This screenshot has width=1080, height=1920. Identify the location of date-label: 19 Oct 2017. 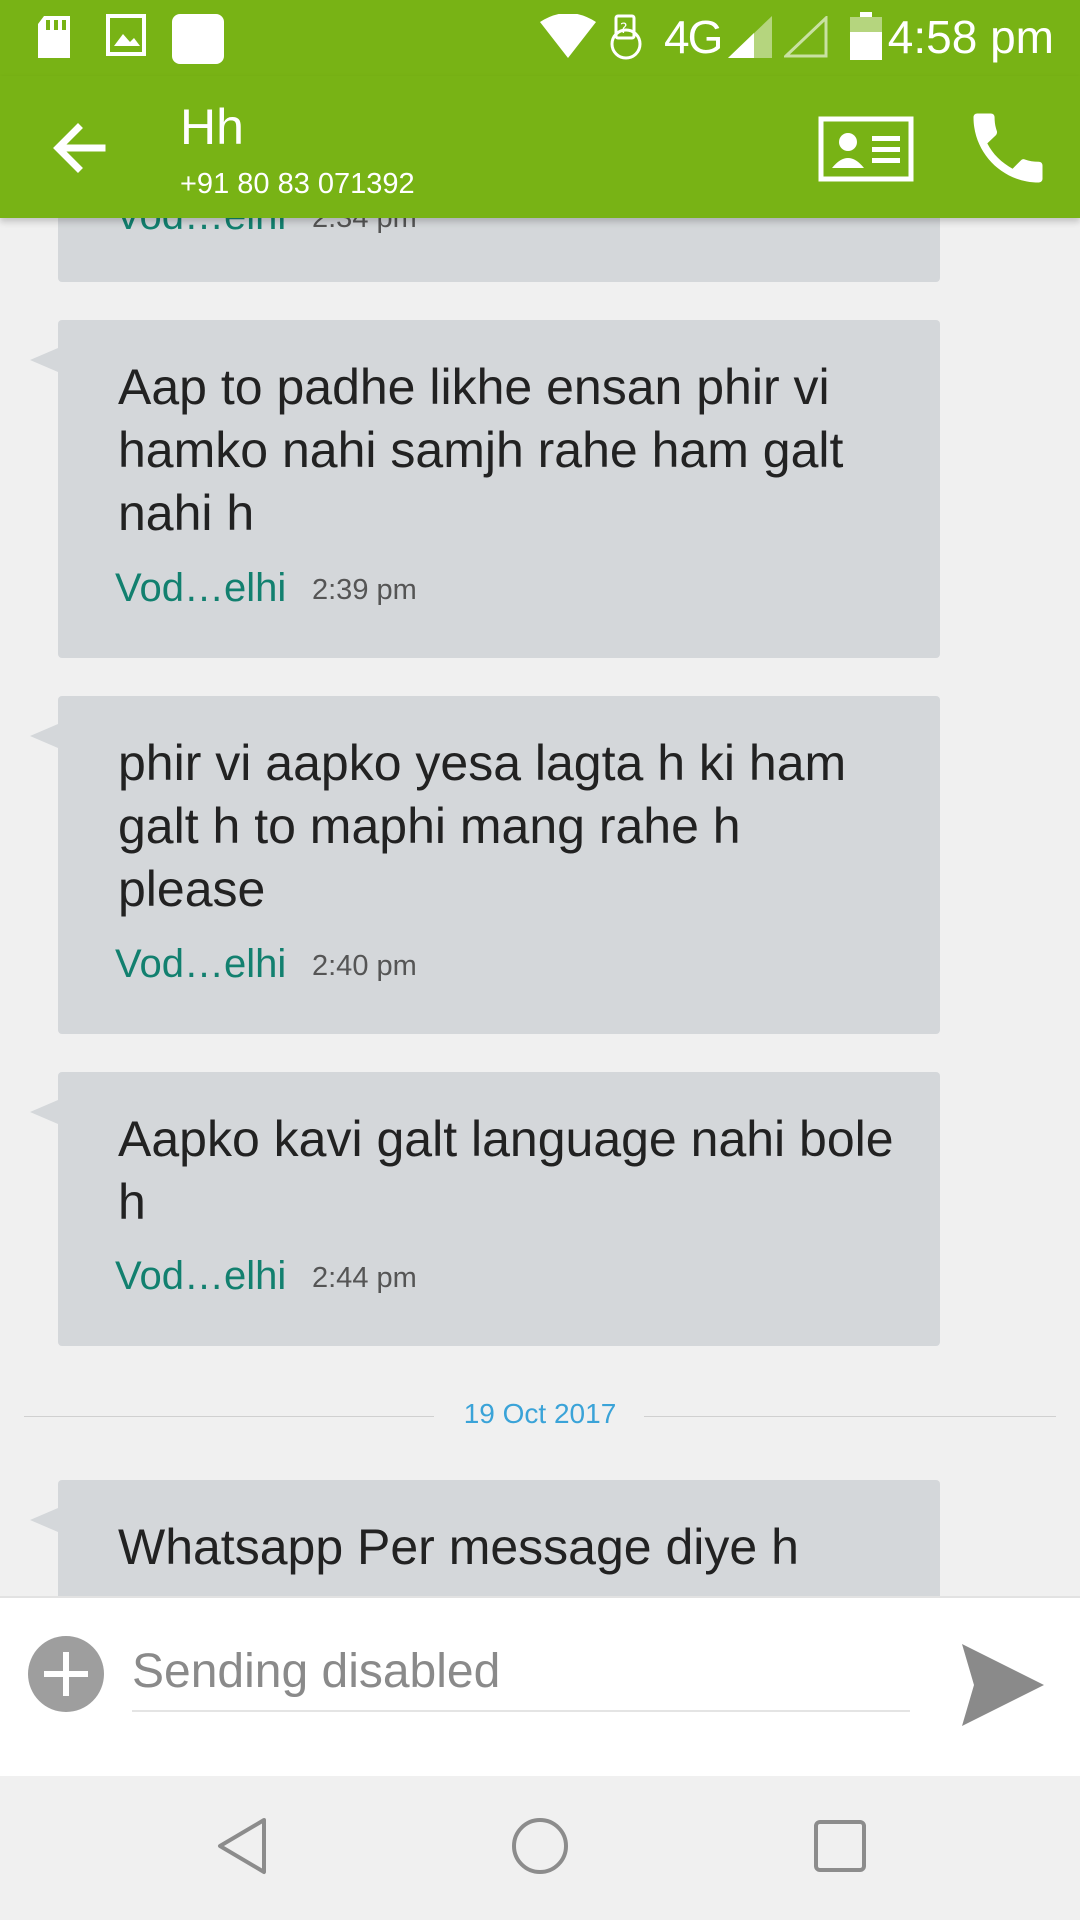
(540, 1413).